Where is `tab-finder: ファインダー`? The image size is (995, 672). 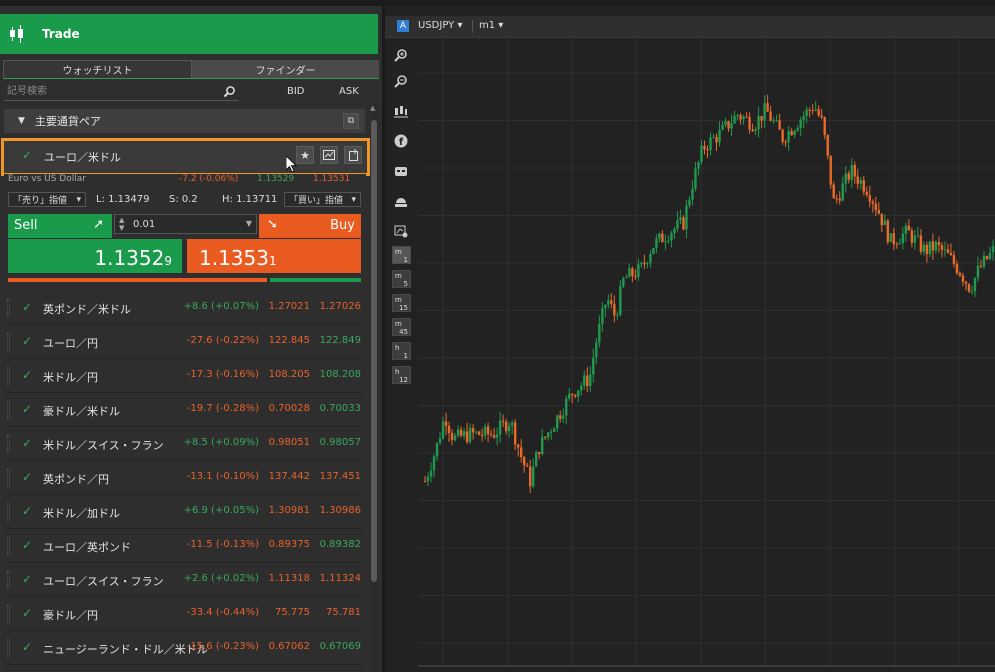 tab-finder: ファインダー is located at coordinates (285, 69).